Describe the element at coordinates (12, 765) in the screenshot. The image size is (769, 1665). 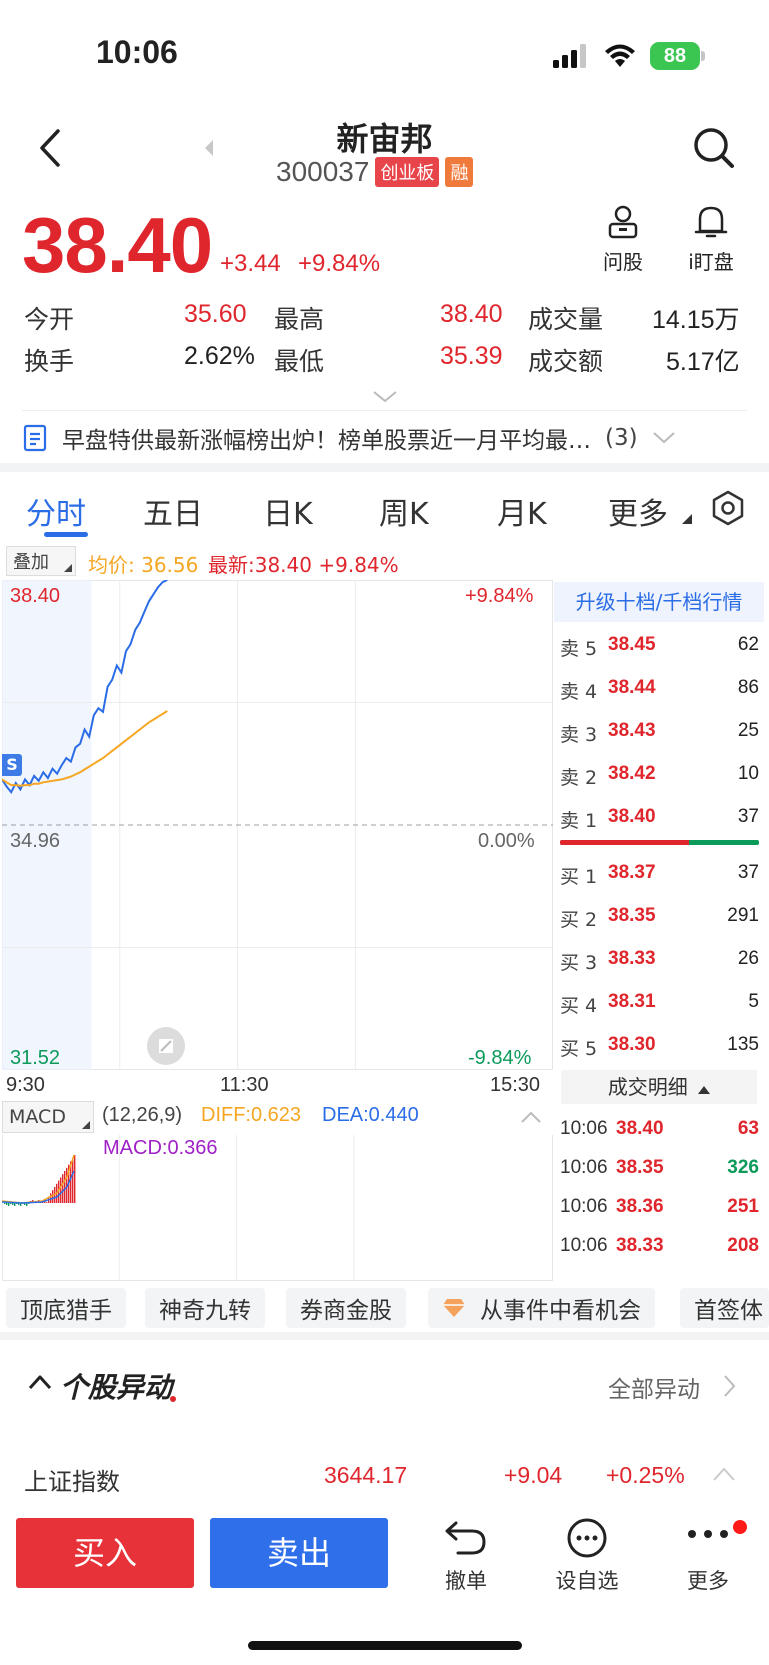
I see `s-marker: S` at that location.